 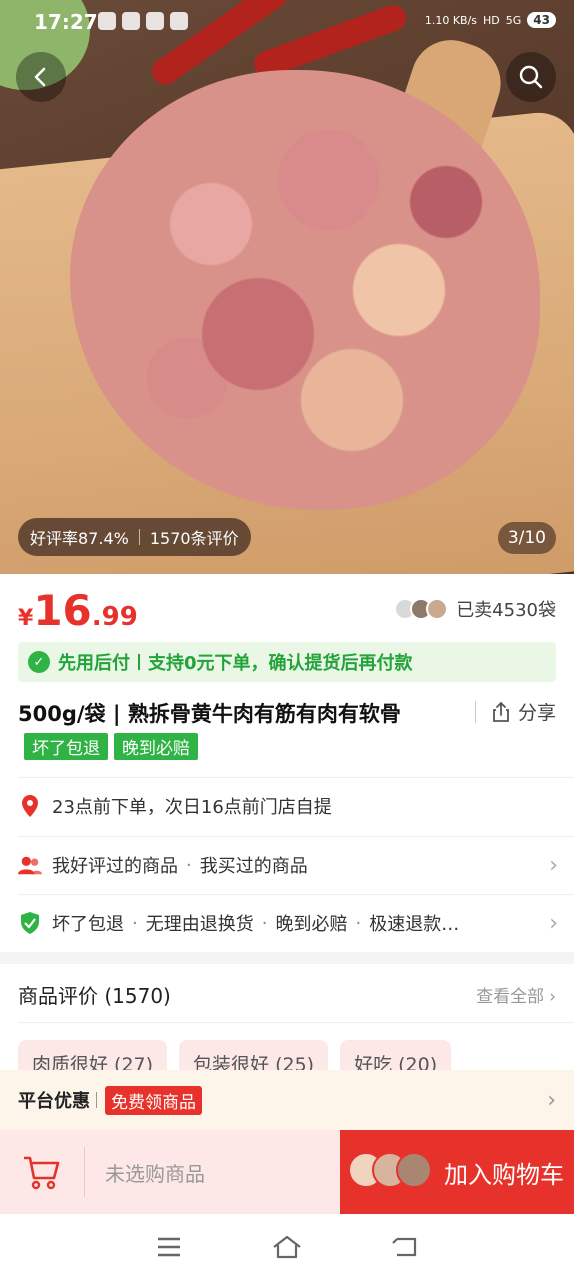 What do you see at coordinates (209, 714) in the screenshot?
I see `product-title: 500g/袋 | 熟拆骨黄牛肉有筋有肉有软骨` at bounding box center [209, 714].